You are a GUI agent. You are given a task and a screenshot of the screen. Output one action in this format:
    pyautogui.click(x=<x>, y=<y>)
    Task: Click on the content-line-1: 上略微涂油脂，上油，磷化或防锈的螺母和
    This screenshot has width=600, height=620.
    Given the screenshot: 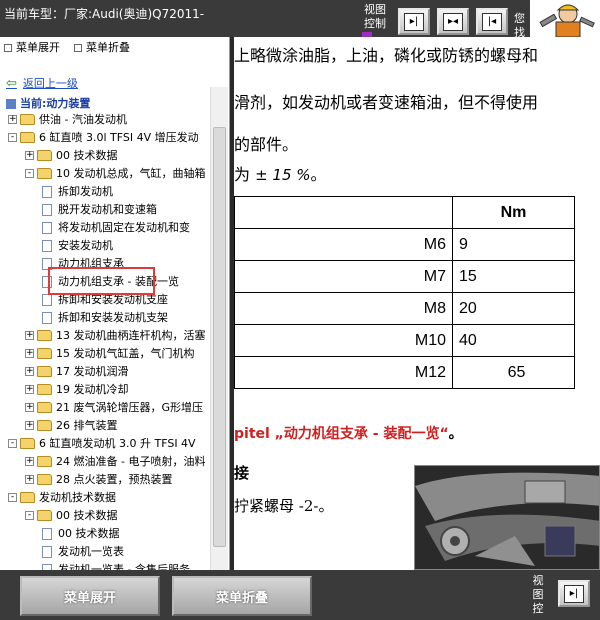 What is the action you would take?
    pyautogui.click(x=386, y=55)
    